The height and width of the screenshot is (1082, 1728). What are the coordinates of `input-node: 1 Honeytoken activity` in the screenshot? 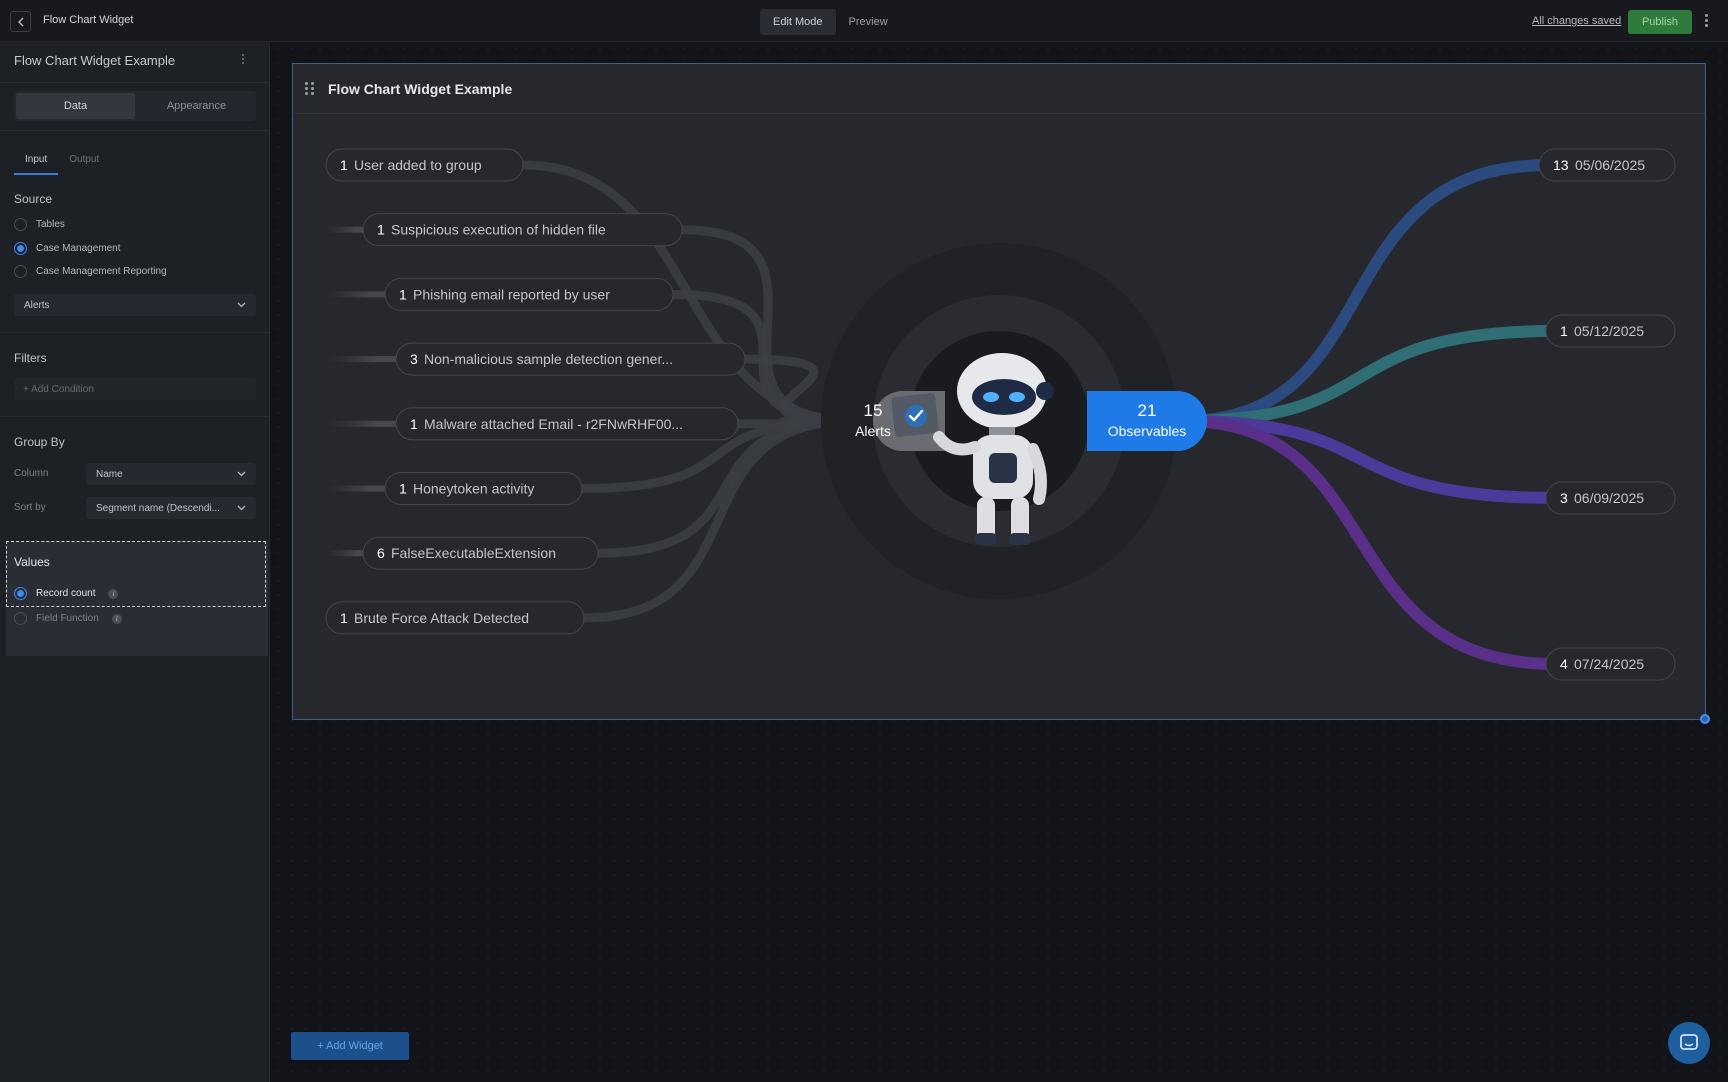 It's located at (483, 488).